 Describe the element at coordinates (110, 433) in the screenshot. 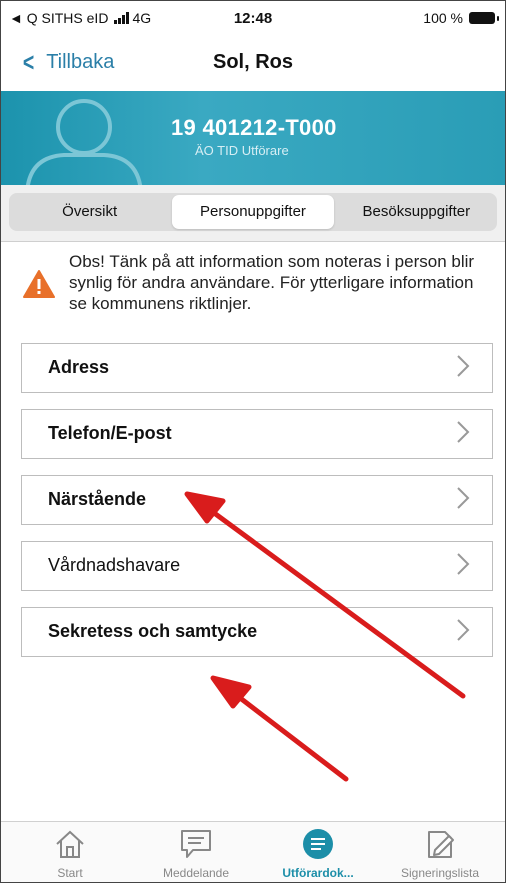

I see `row-label: Telefon/E-post` at that location.